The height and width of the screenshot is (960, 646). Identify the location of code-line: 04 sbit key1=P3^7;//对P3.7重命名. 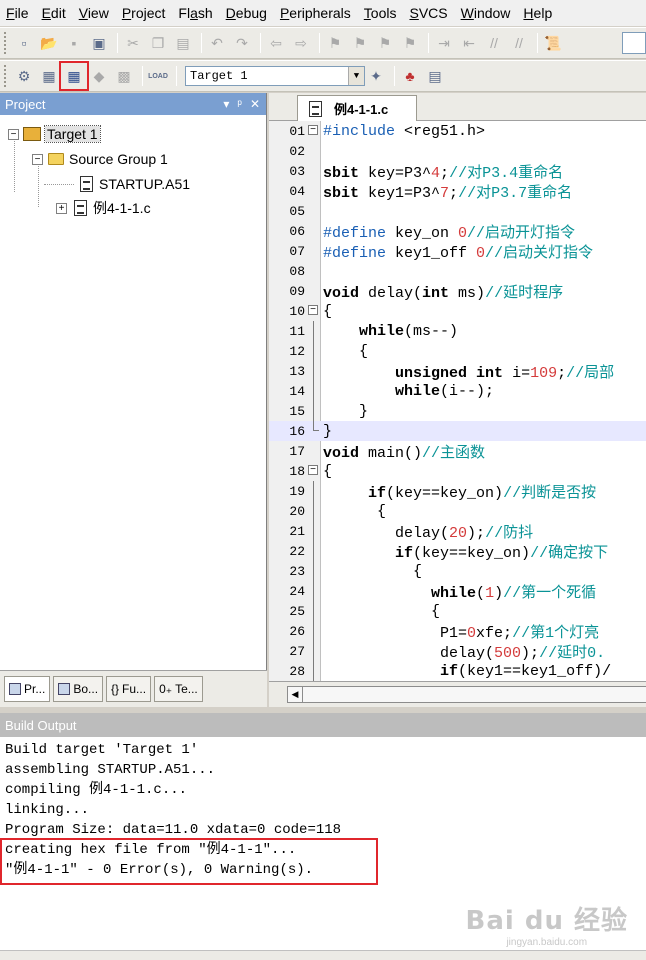
(457, 191).